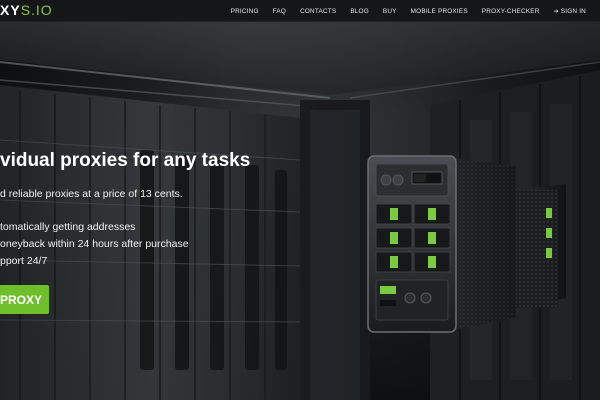 The width and height of the screenshot is (600, 400). I want to click on sign-in-icon: ➔, so click(556, 11).